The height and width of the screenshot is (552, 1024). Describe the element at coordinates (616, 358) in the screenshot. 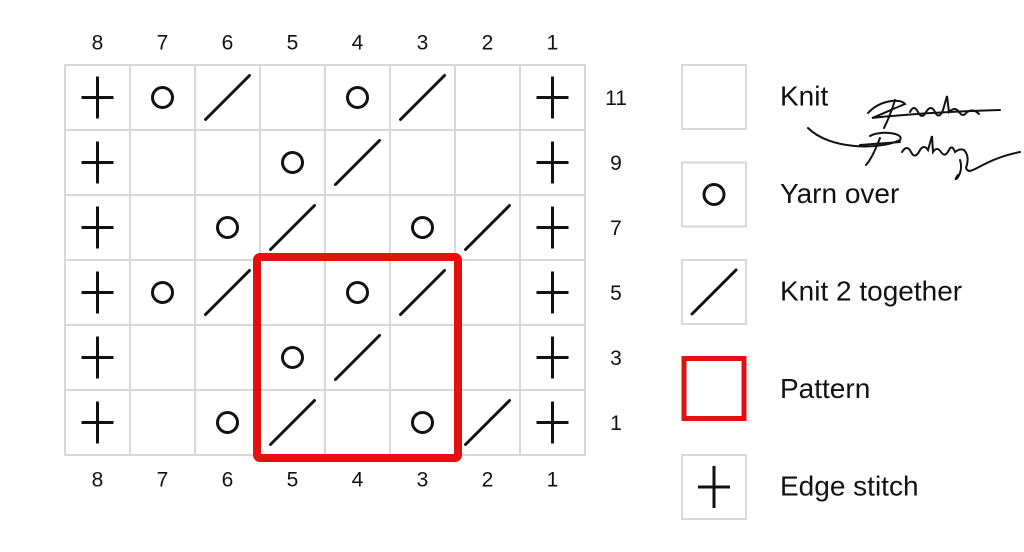

I see `row-label: 3` at that location.